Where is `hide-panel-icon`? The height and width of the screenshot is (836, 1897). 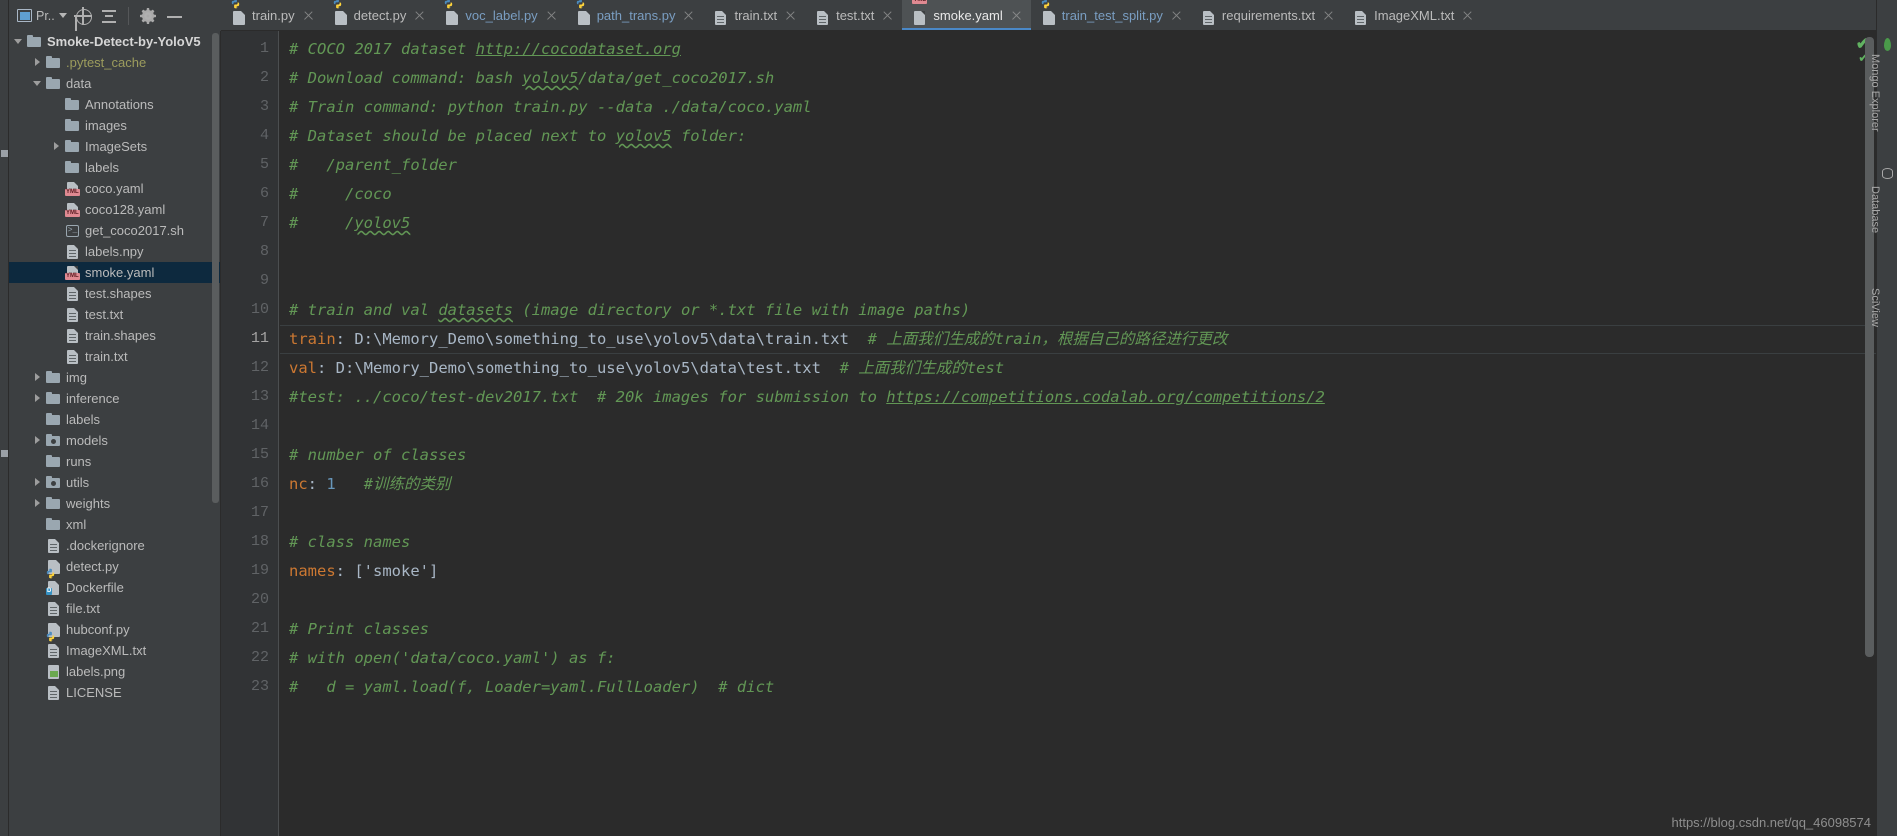
hide-panel-icon is located at coordinates (174, 16).